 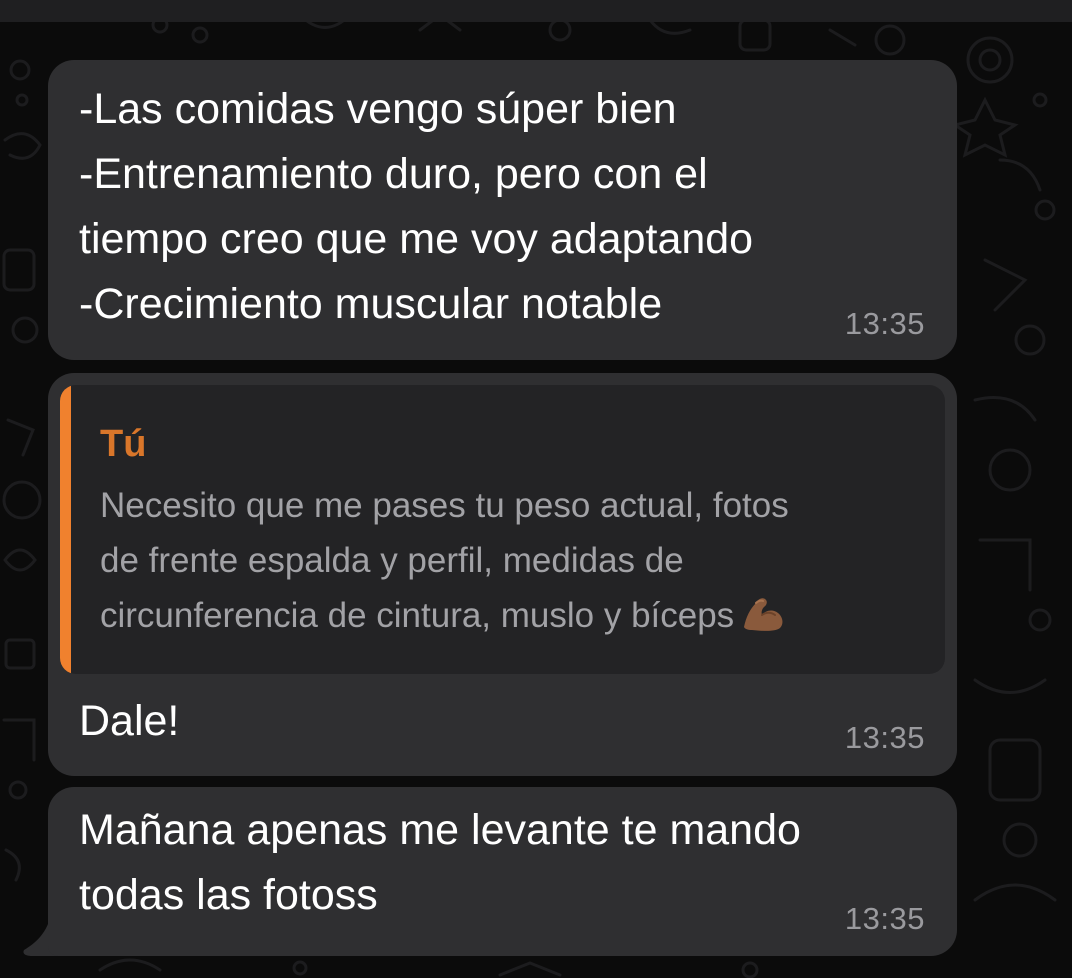 I want to click on flexed-biceps-icon, so click(x=763, y=614).